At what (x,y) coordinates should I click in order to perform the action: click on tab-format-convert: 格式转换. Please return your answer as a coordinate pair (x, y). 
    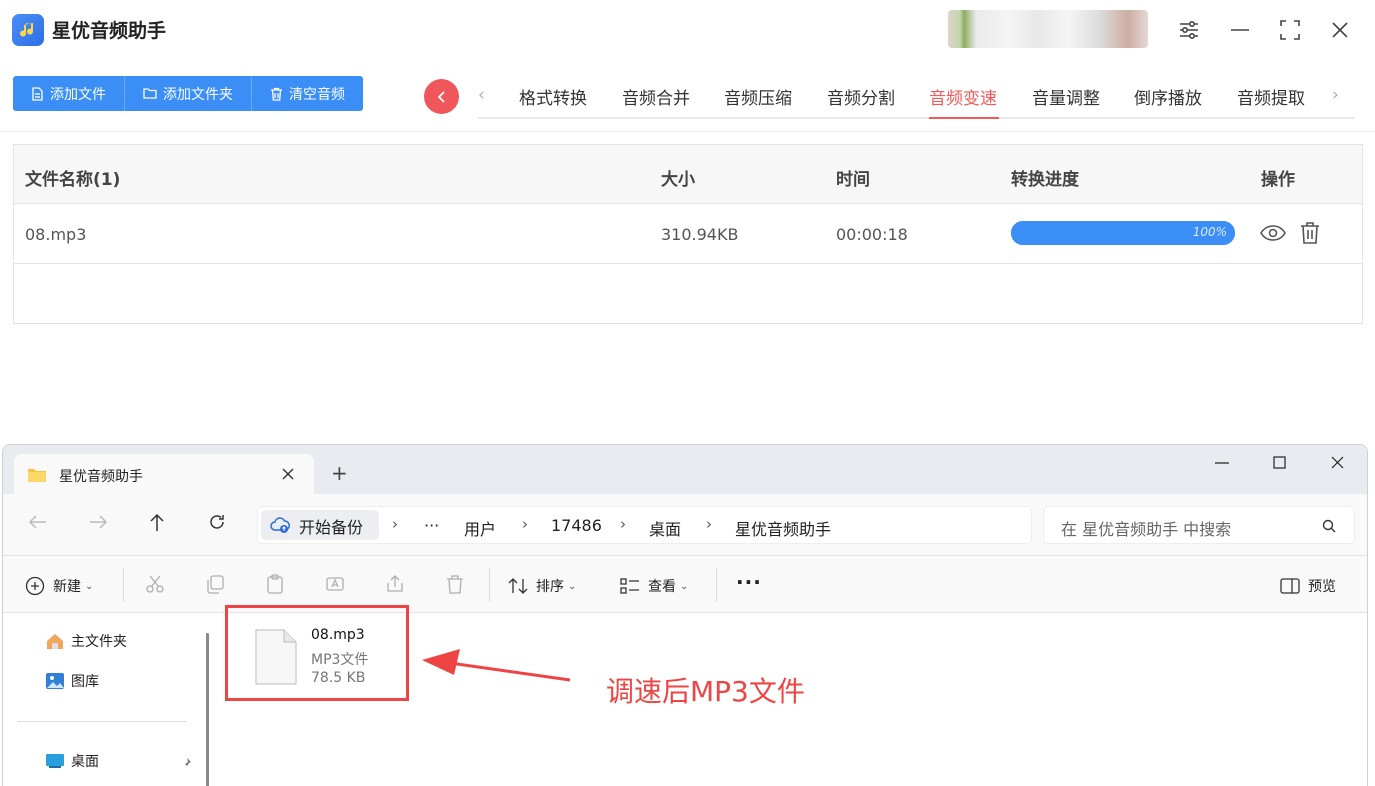
    Looking at the image, I should click on (553, 96).